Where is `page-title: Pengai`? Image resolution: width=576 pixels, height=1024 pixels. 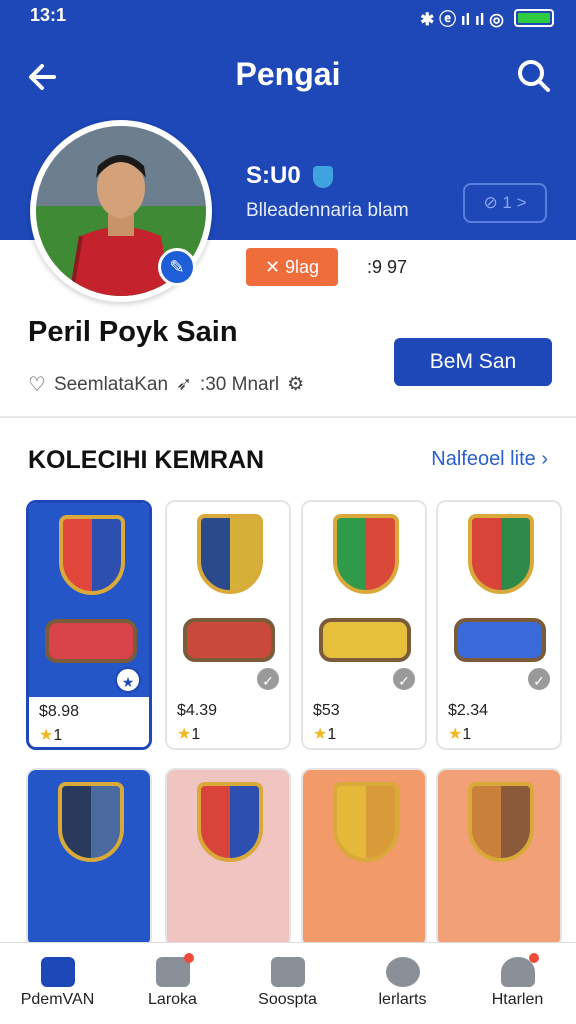 page-title: Pengai is located at coordinates (288, 74).